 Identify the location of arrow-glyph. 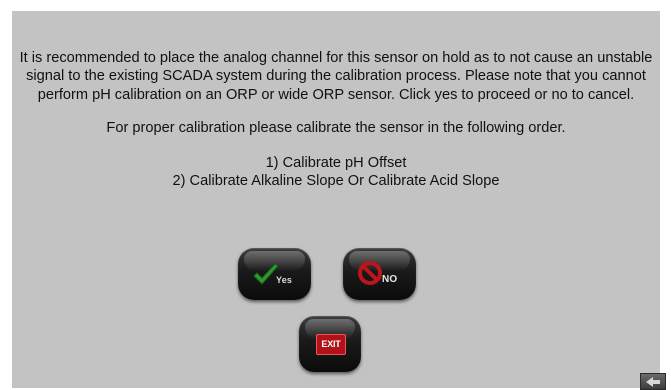
(653, 382).